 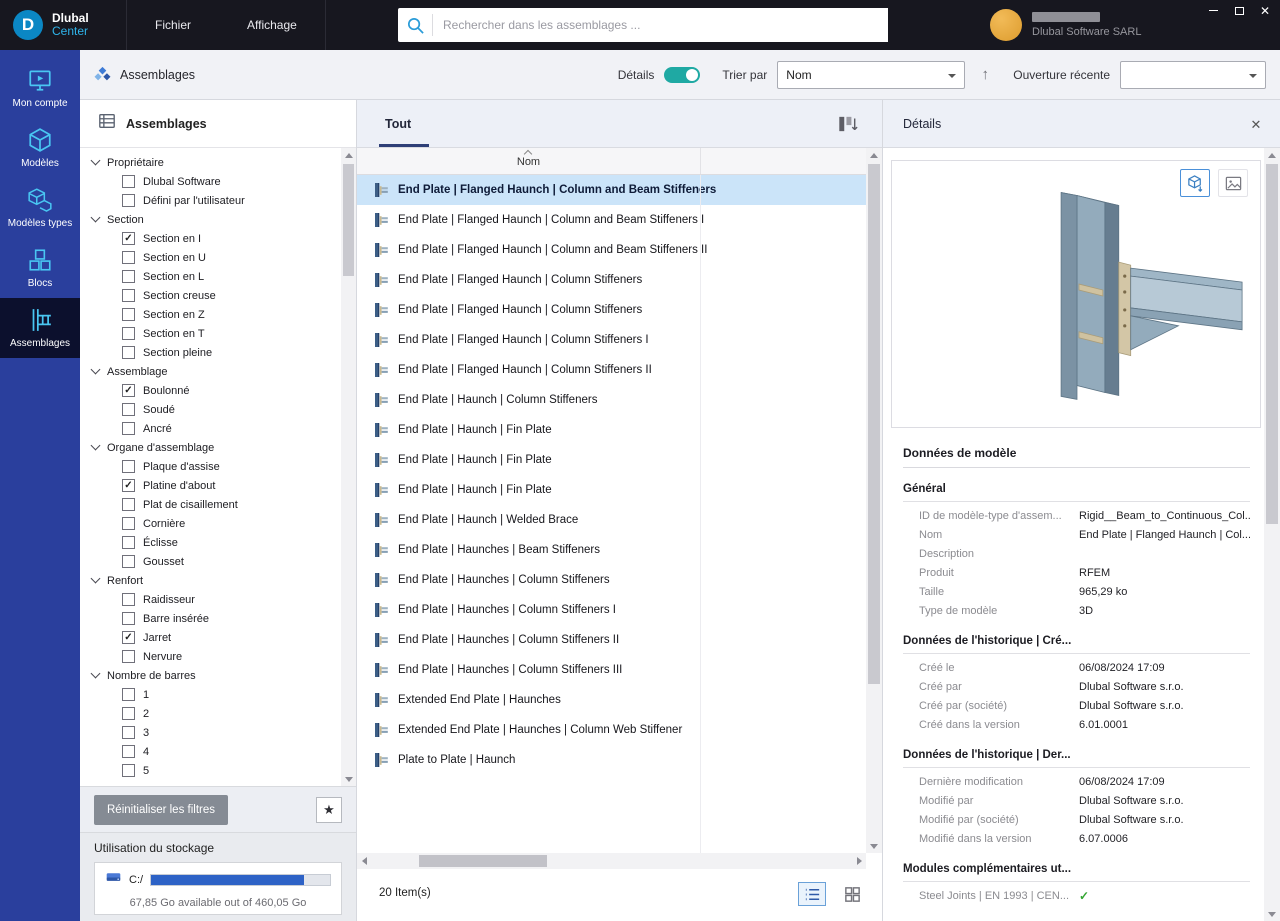 I want to click on filter-item-eclisse: Éclisse, so click(x=210, y=542).